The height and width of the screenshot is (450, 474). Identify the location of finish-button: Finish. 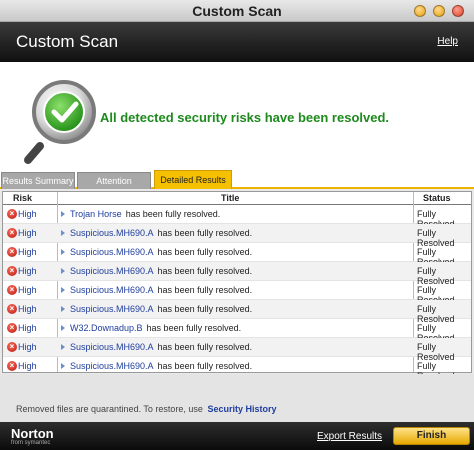
(431, 436).